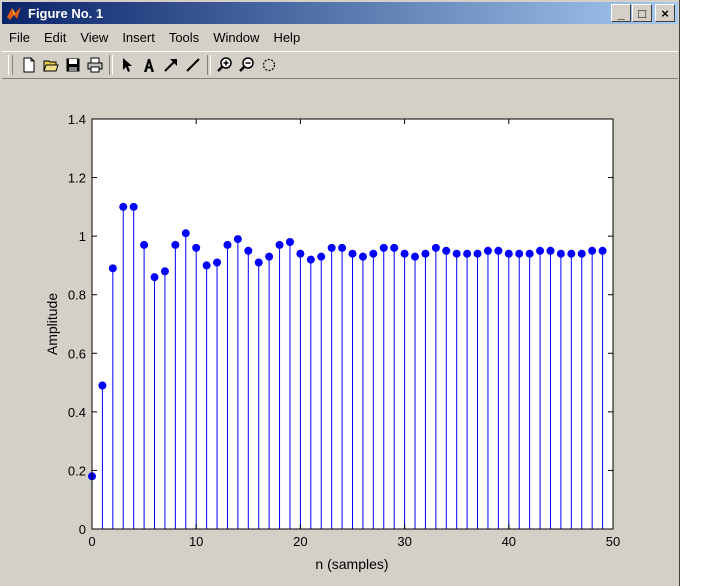 The image size is (702, 586). What do you see at coordinates (91, 541) in the screenshot?
I see `x-tick-label: 0` at bounding box center [91, 541].